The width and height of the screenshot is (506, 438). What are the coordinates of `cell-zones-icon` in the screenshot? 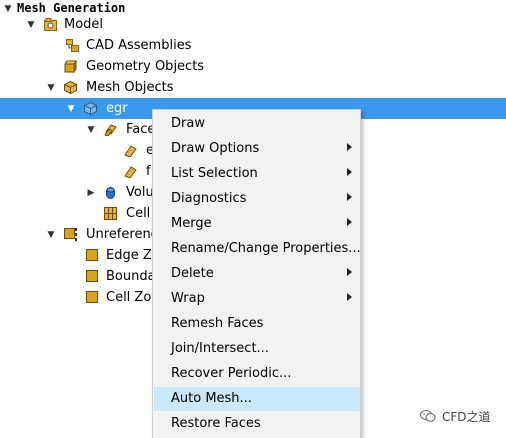 It's located at (110, 213).